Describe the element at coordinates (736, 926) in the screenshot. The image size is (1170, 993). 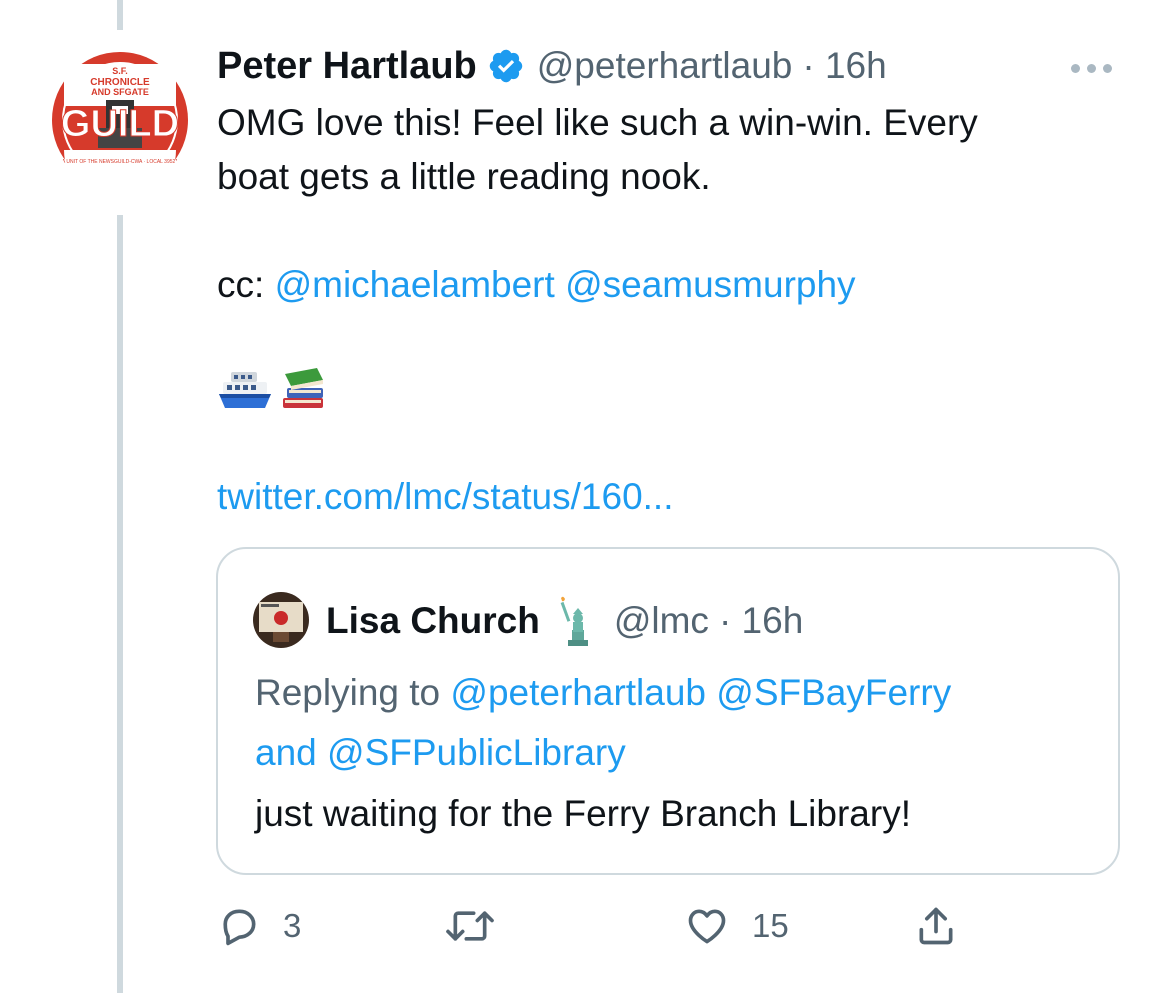
I see `like-button: 15` at that location.